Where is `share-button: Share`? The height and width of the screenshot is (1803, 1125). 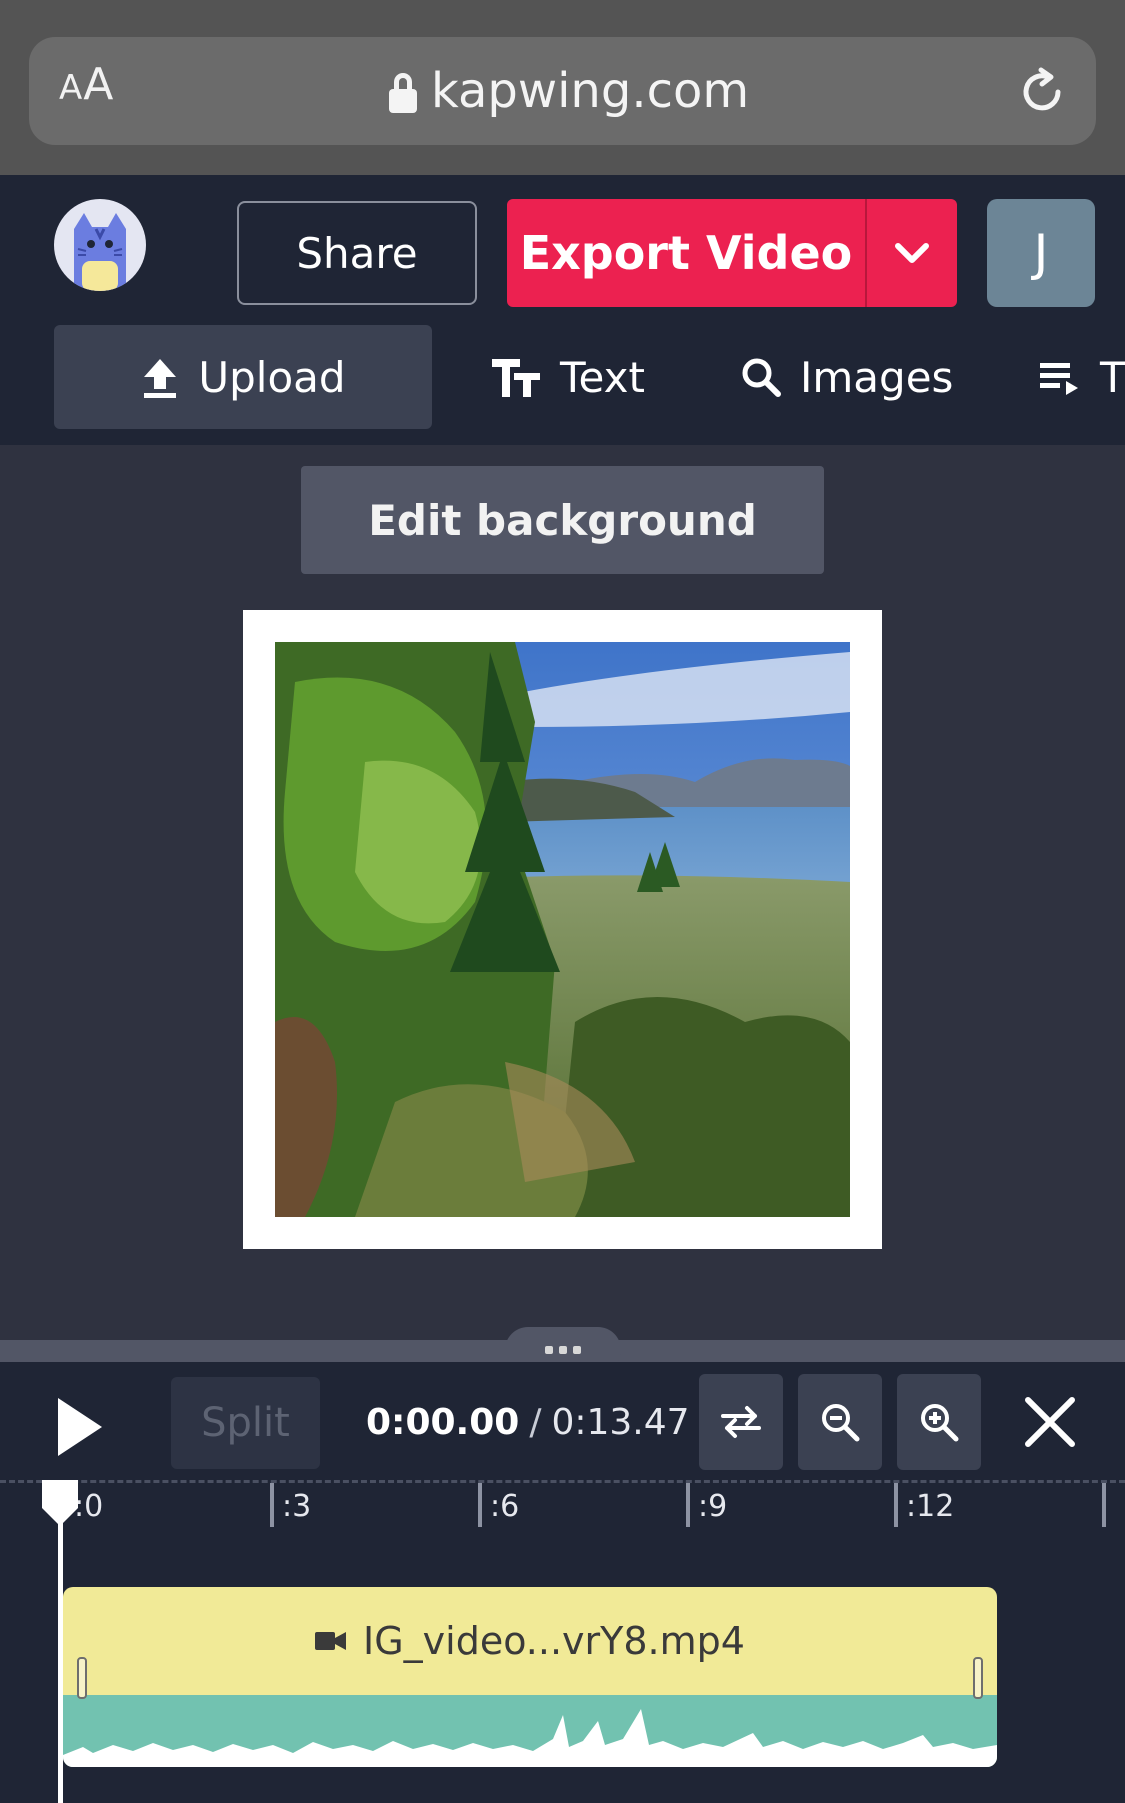 share-button: Share is located at coordinates (357, 253).